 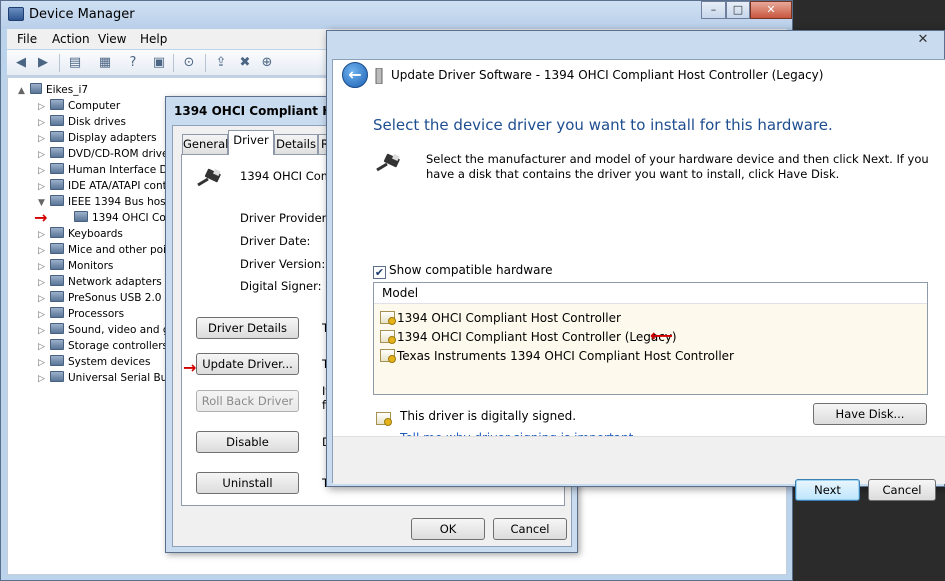 I want to click on tree-item: ▷ Storage controllers, so click(x=103, y=346).